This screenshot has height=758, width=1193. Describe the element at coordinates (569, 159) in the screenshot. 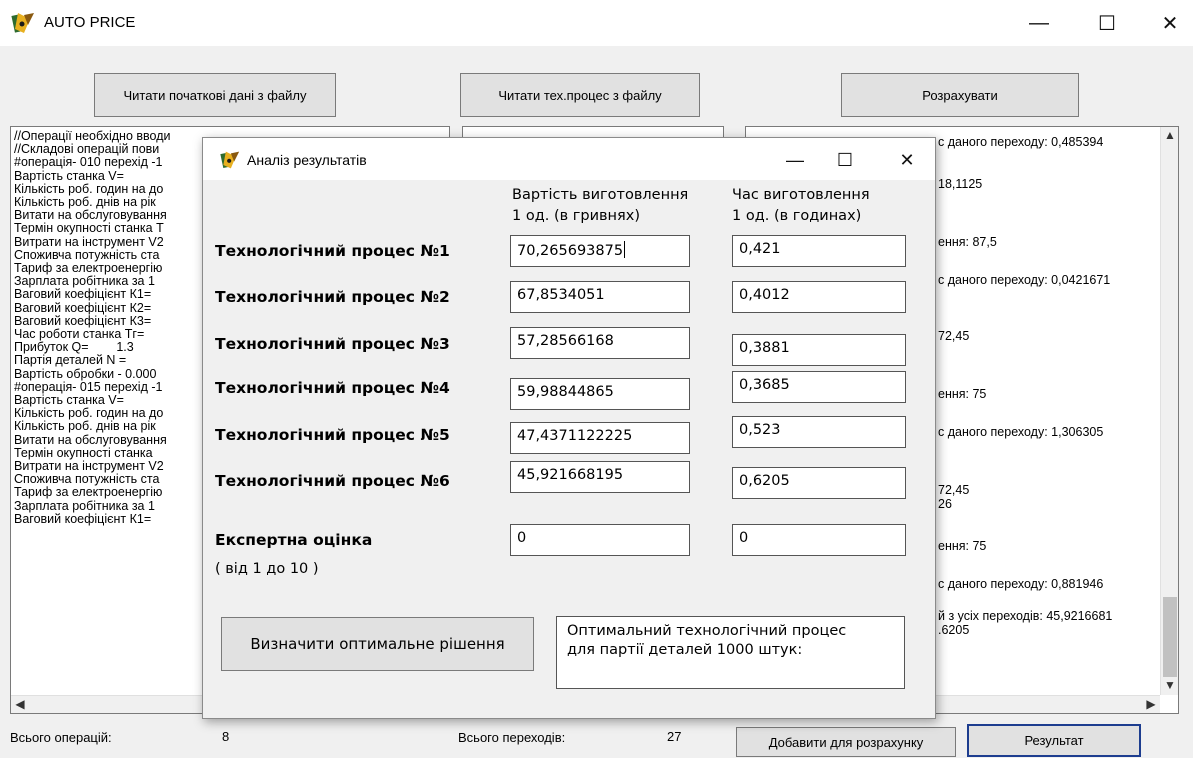

I see `dialog-title-bar: Аналіз результатів — ☐ ✕` at that location.